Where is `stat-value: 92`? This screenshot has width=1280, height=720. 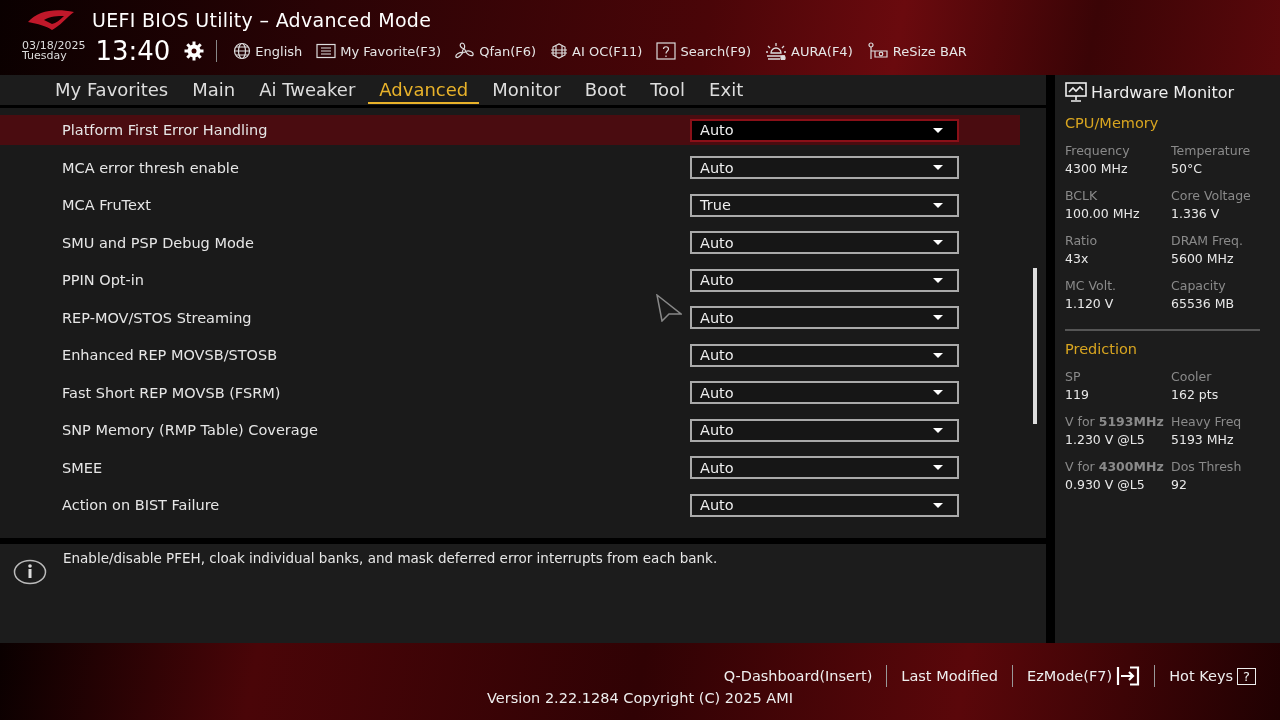 stat-value: 92 is located at coordinates (1179, 484).